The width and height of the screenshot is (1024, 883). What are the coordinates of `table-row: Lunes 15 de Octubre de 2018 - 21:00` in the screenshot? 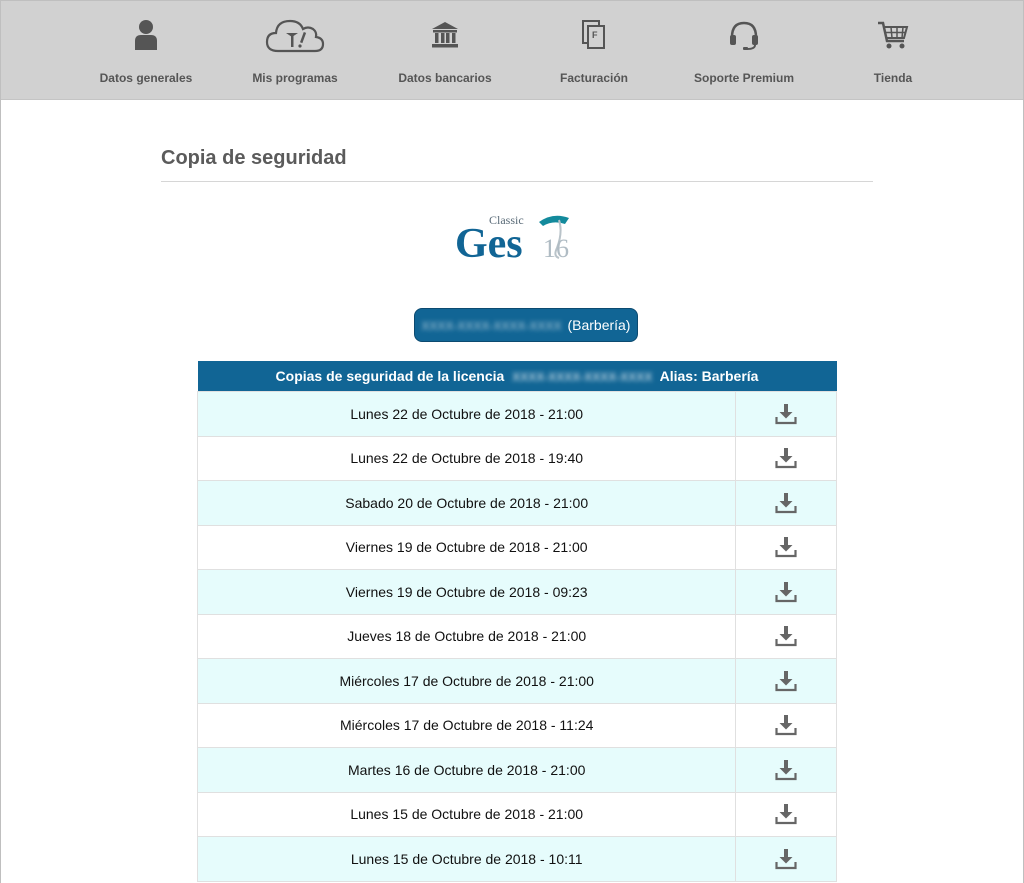 It's located at (516, 814).